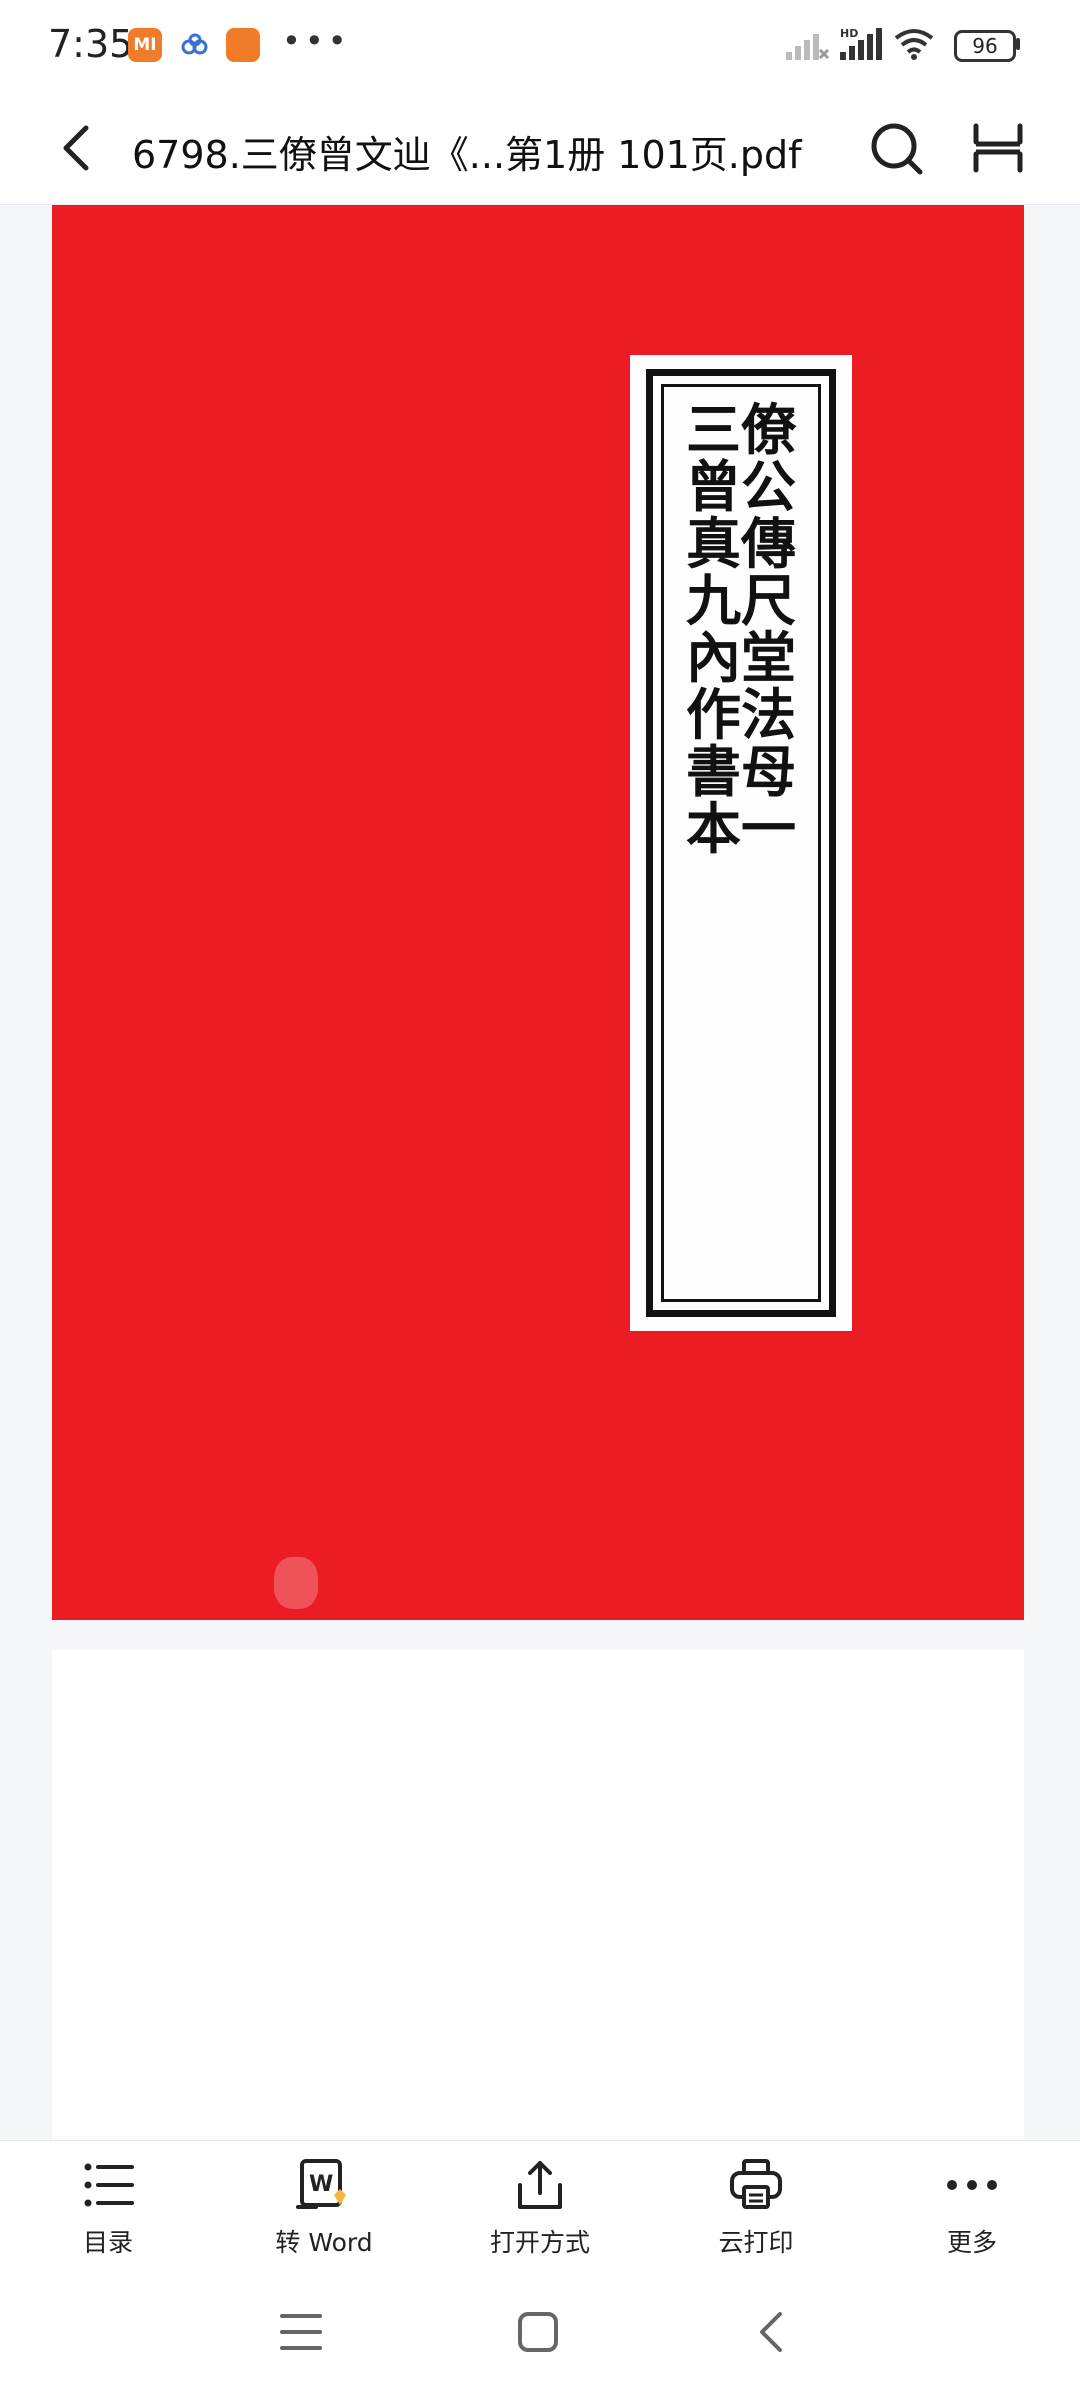 The image size is (1080, 2400). What do you see at coordinates (107, 2242) in the screenshot?
I see `contents-label: 目录` at bounding box center [107, 2242].